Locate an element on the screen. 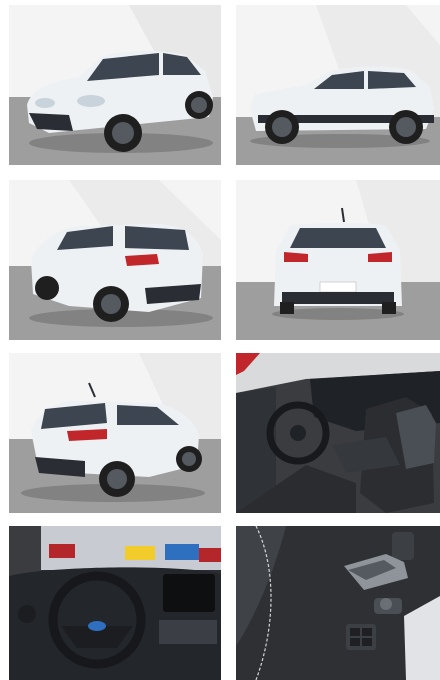 The height and width of the screenshot is (680, 440). gallery-photo-front-three-quarter is located at coordinates (115, 85).